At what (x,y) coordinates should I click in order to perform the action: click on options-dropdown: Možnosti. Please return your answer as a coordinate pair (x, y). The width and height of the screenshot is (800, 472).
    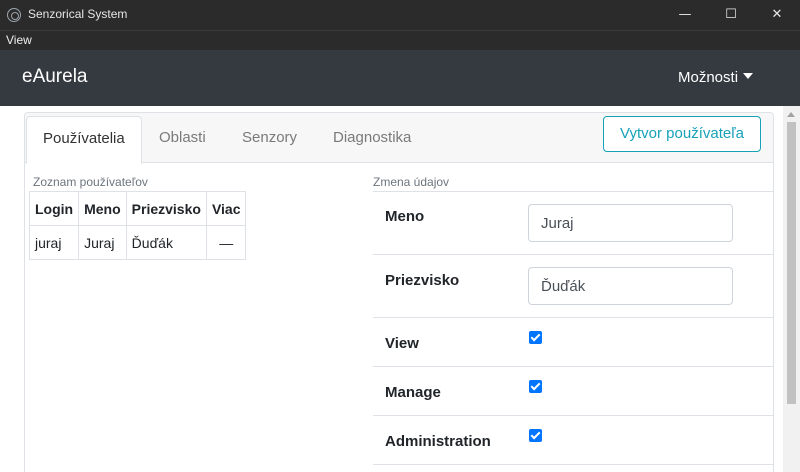
    Looking at the image, I should click on (716, 77).